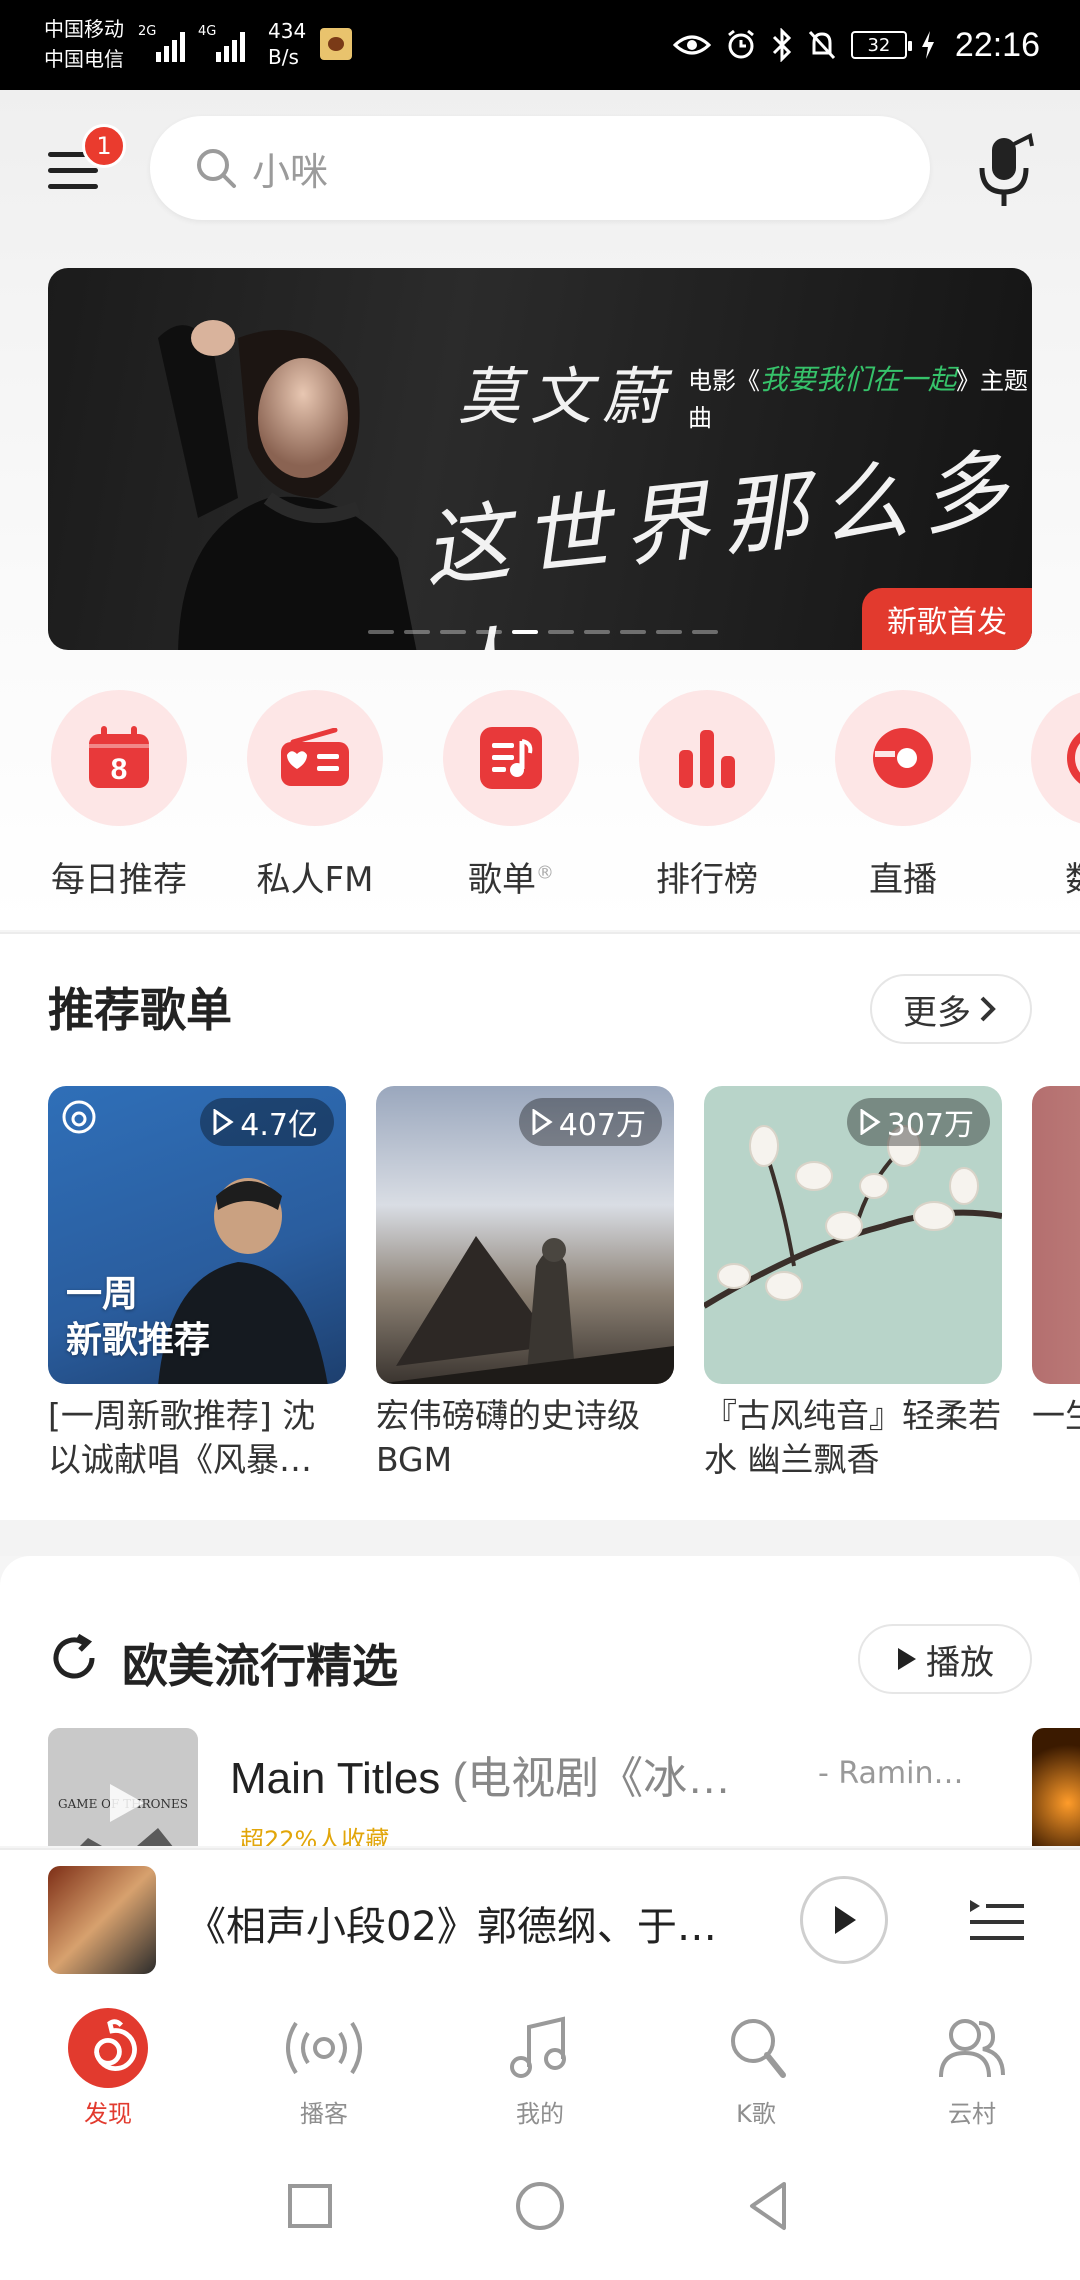 Image resolution: width=1080 pixels, height=2280 pixels. Describe the element at coordinates (740, 44) in the screenshot. I see `alarm-icon` at that location.